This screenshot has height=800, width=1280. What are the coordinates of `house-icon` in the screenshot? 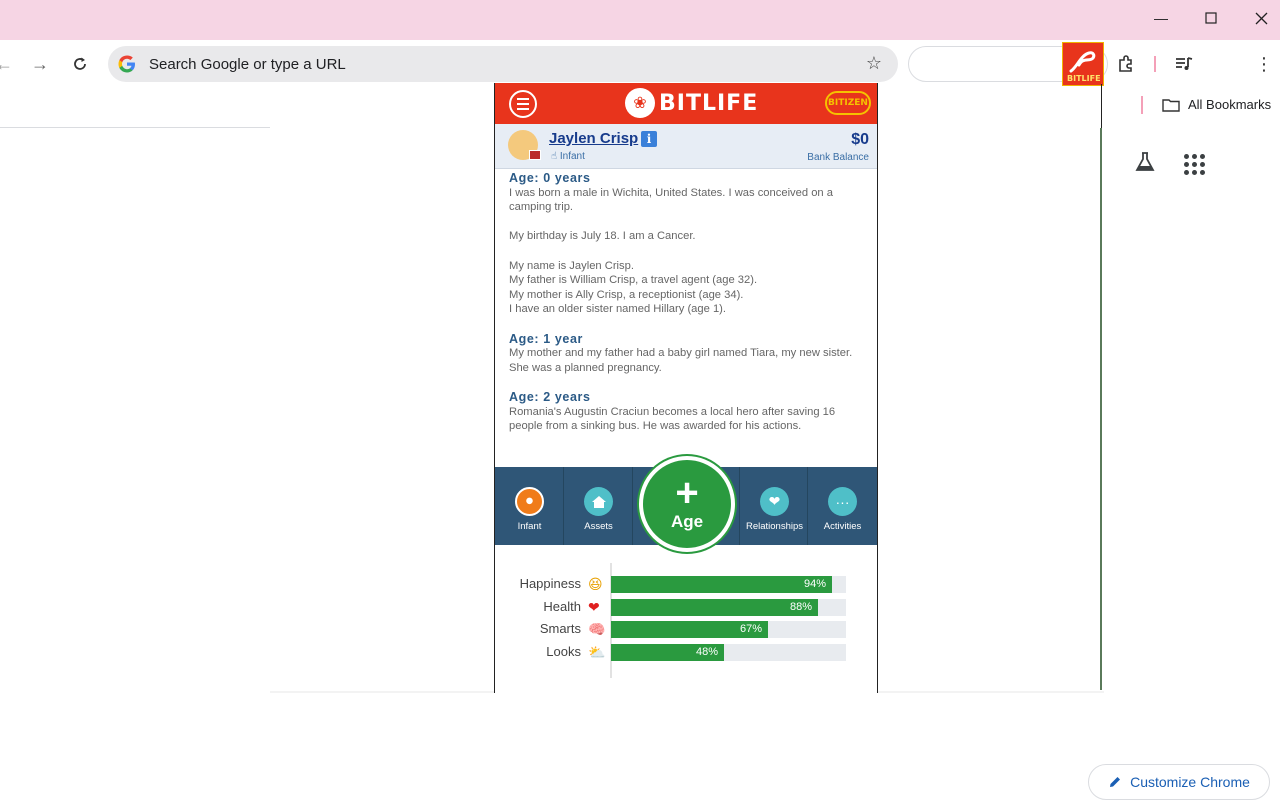 It's located at (598, 501).